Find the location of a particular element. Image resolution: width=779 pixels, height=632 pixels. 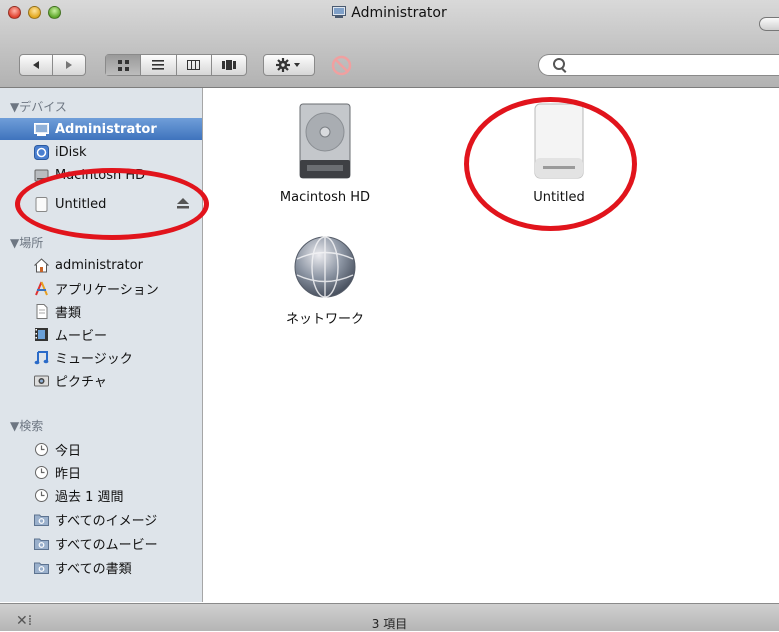

sidebar-item-past-week: 過去 1 週間 is located at coordinates (101, 495).